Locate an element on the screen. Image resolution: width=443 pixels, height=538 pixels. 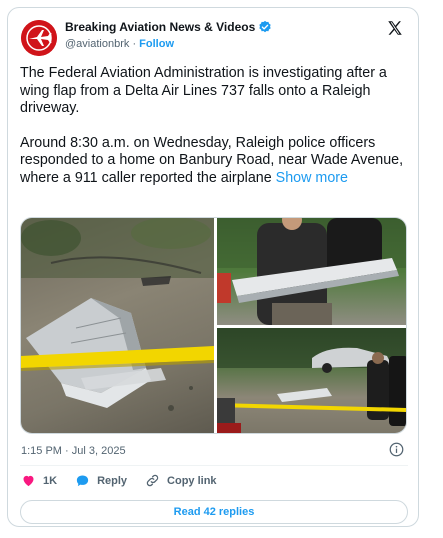
verified-badge-icon is located at coordinates (265, 26).